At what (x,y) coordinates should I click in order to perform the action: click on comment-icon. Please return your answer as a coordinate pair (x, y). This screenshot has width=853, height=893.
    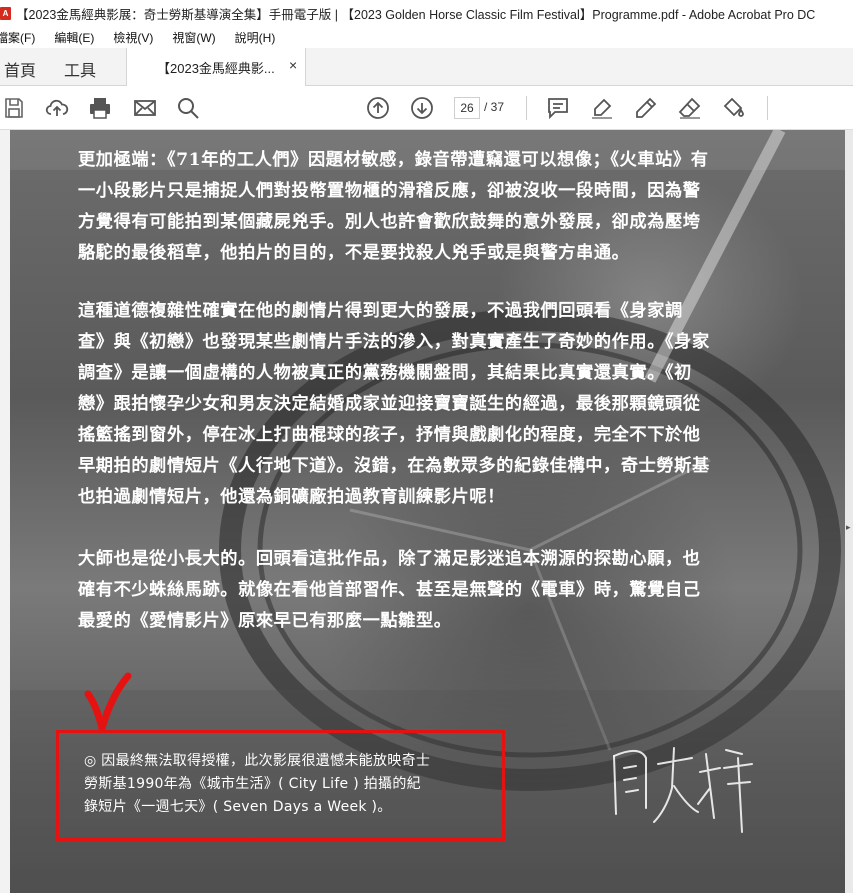
    Looking at the image, I should click on (558, 108).